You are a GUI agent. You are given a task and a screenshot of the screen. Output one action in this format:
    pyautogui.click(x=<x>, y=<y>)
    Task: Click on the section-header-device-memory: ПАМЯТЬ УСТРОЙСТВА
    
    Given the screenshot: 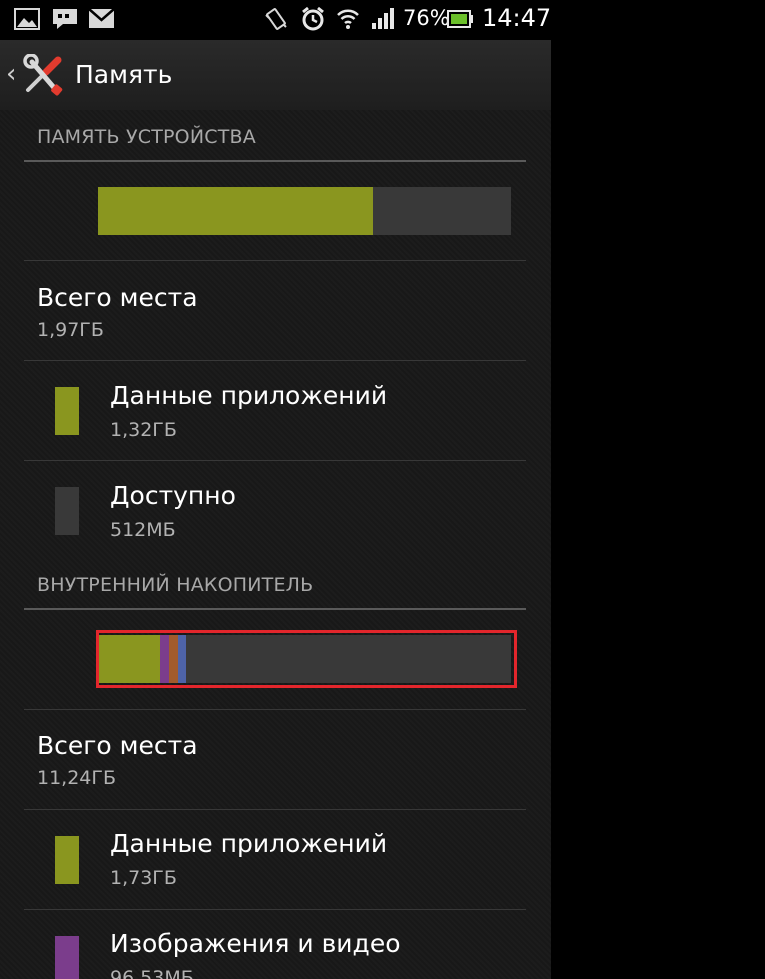 What is the action you would take?
    pyautogui.click(x=275, y=137)
    